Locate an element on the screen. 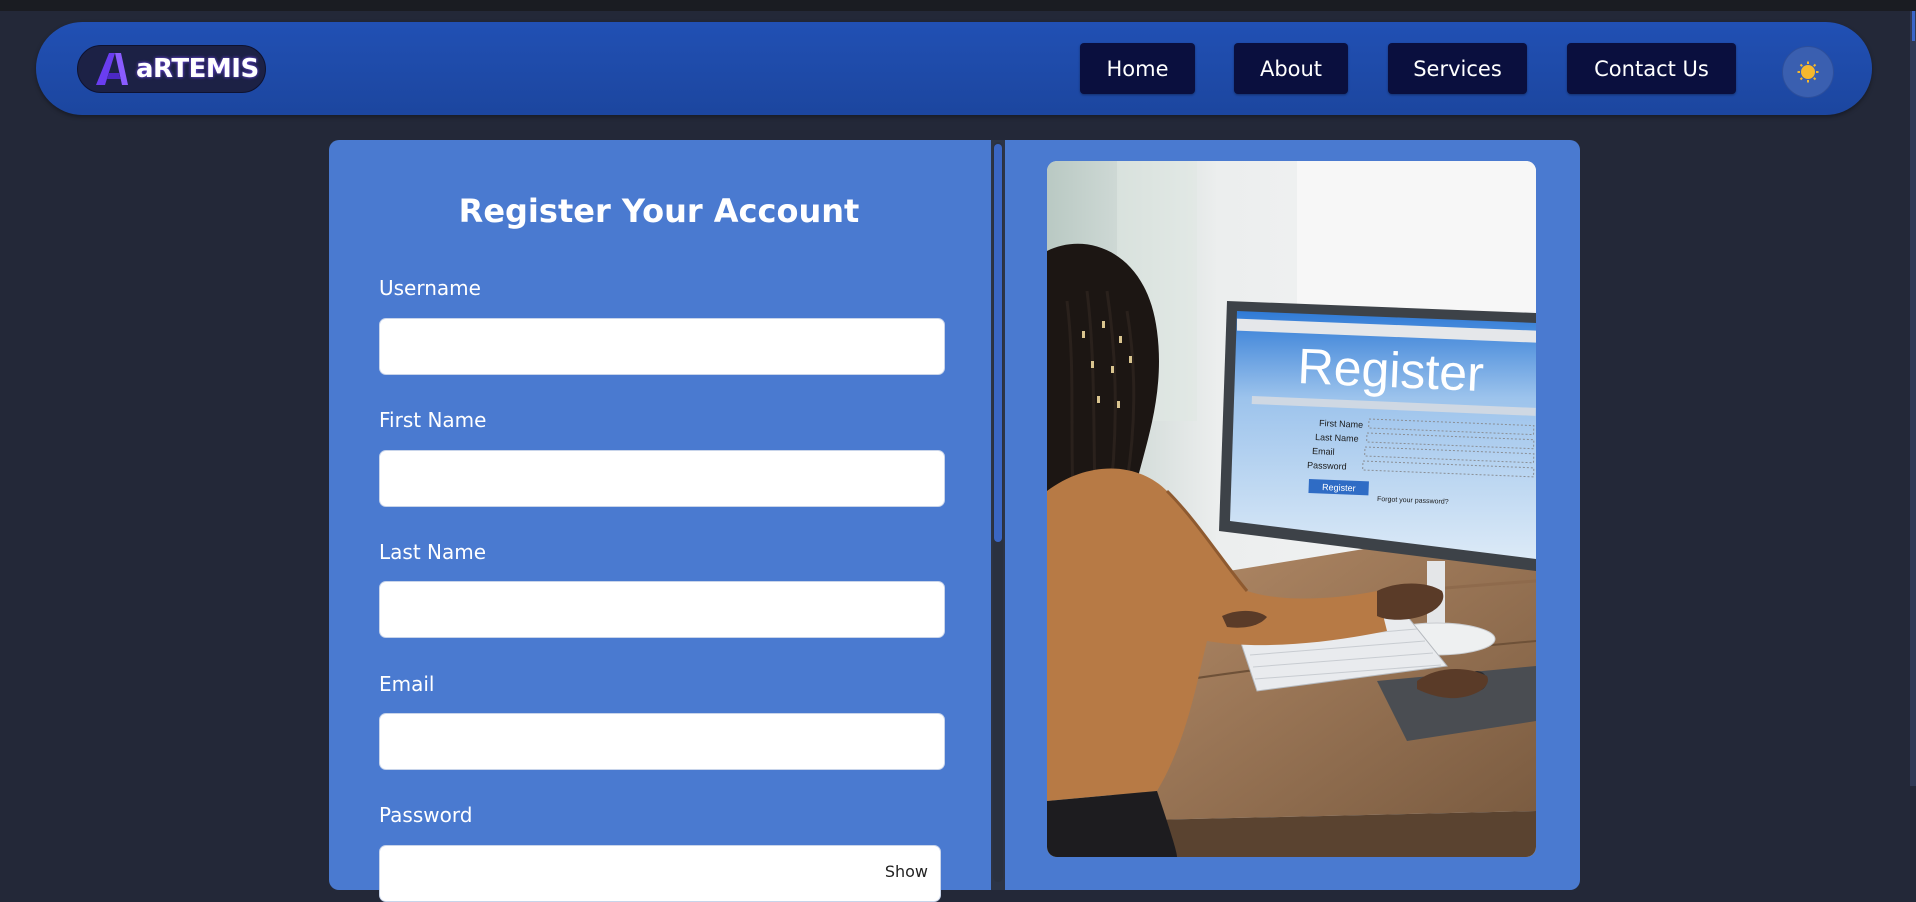 This screenshot has height=902, width=1916. first-name-field is located at coordinates (662, 478).